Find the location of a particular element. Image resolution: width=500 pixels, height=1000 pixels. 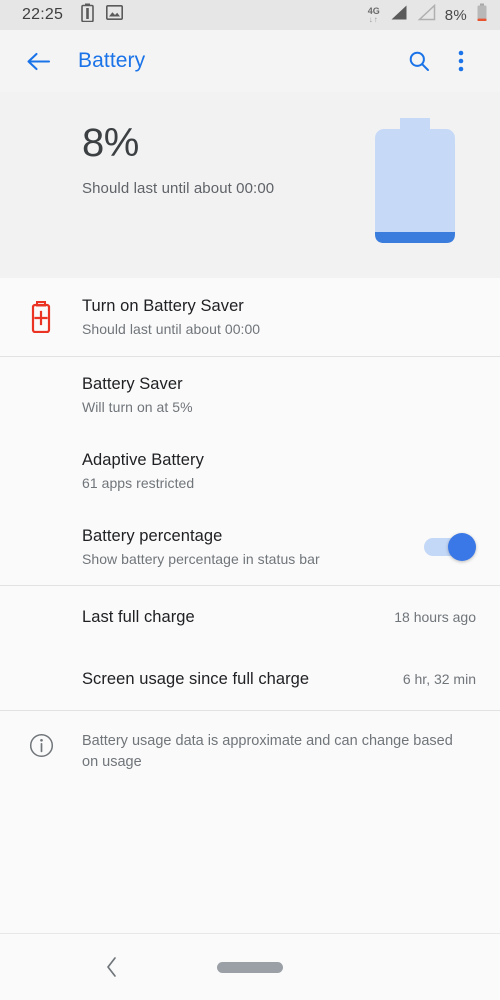

page-title: Battery is located at coordinates (112, 60).